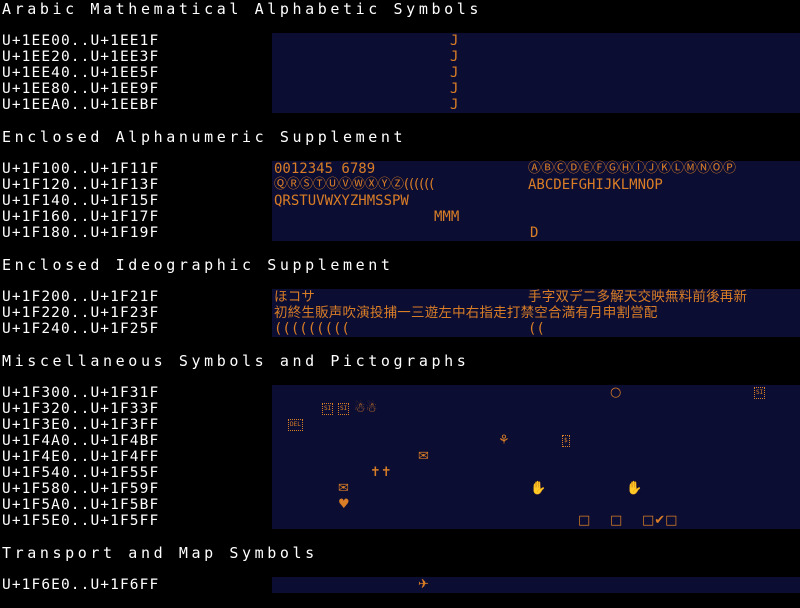  I want to click on glyph-strip: QRSTUVWXYZHMSSPW, so click(536, 201).